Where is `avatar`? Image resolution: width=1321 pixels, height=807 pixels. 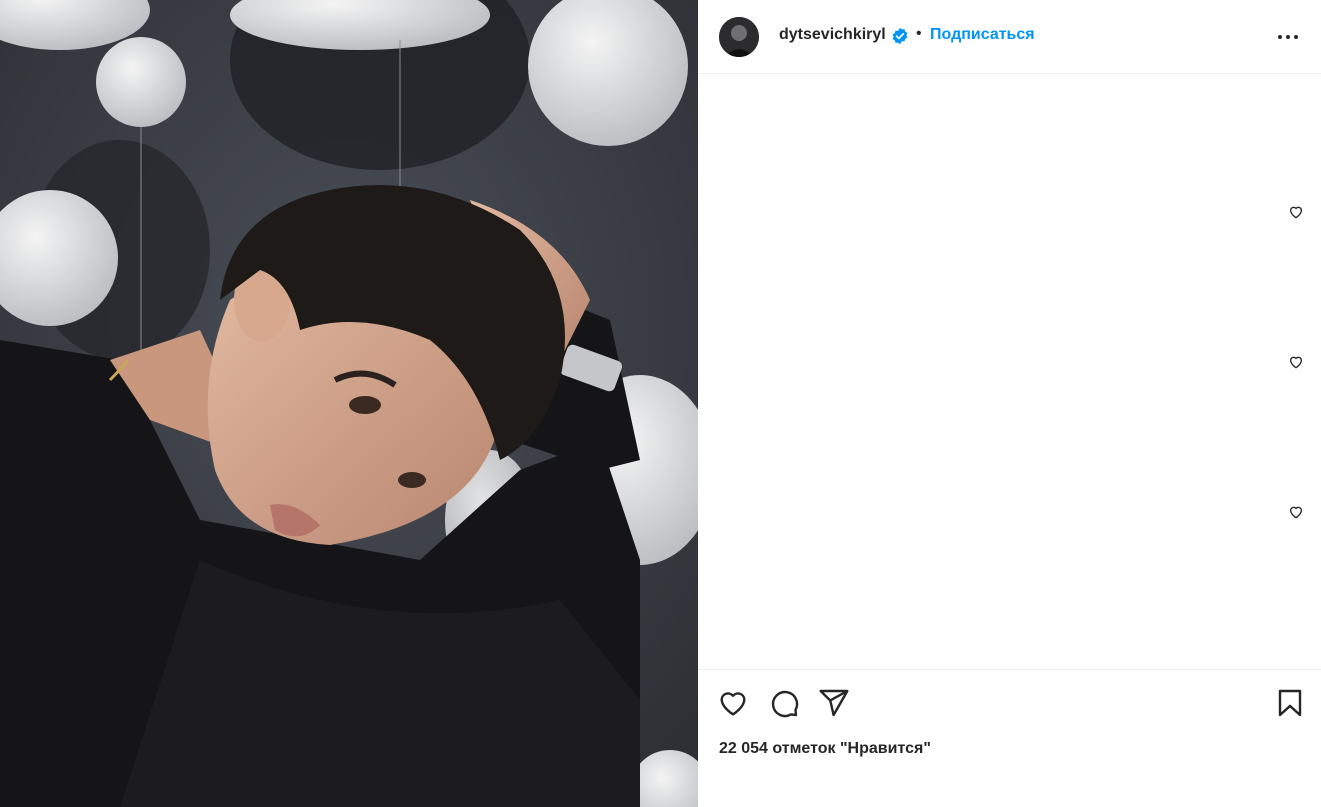 avatar is located at coordinates (739, 37).